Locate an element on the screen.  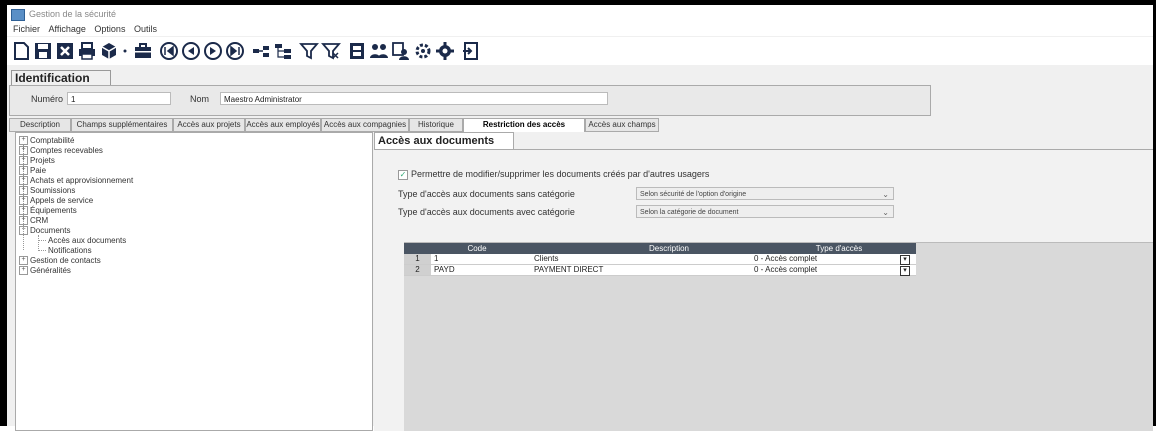
tree-item-gestion-contacts: + Gestion de contacts is located at coordinates (60, 261).